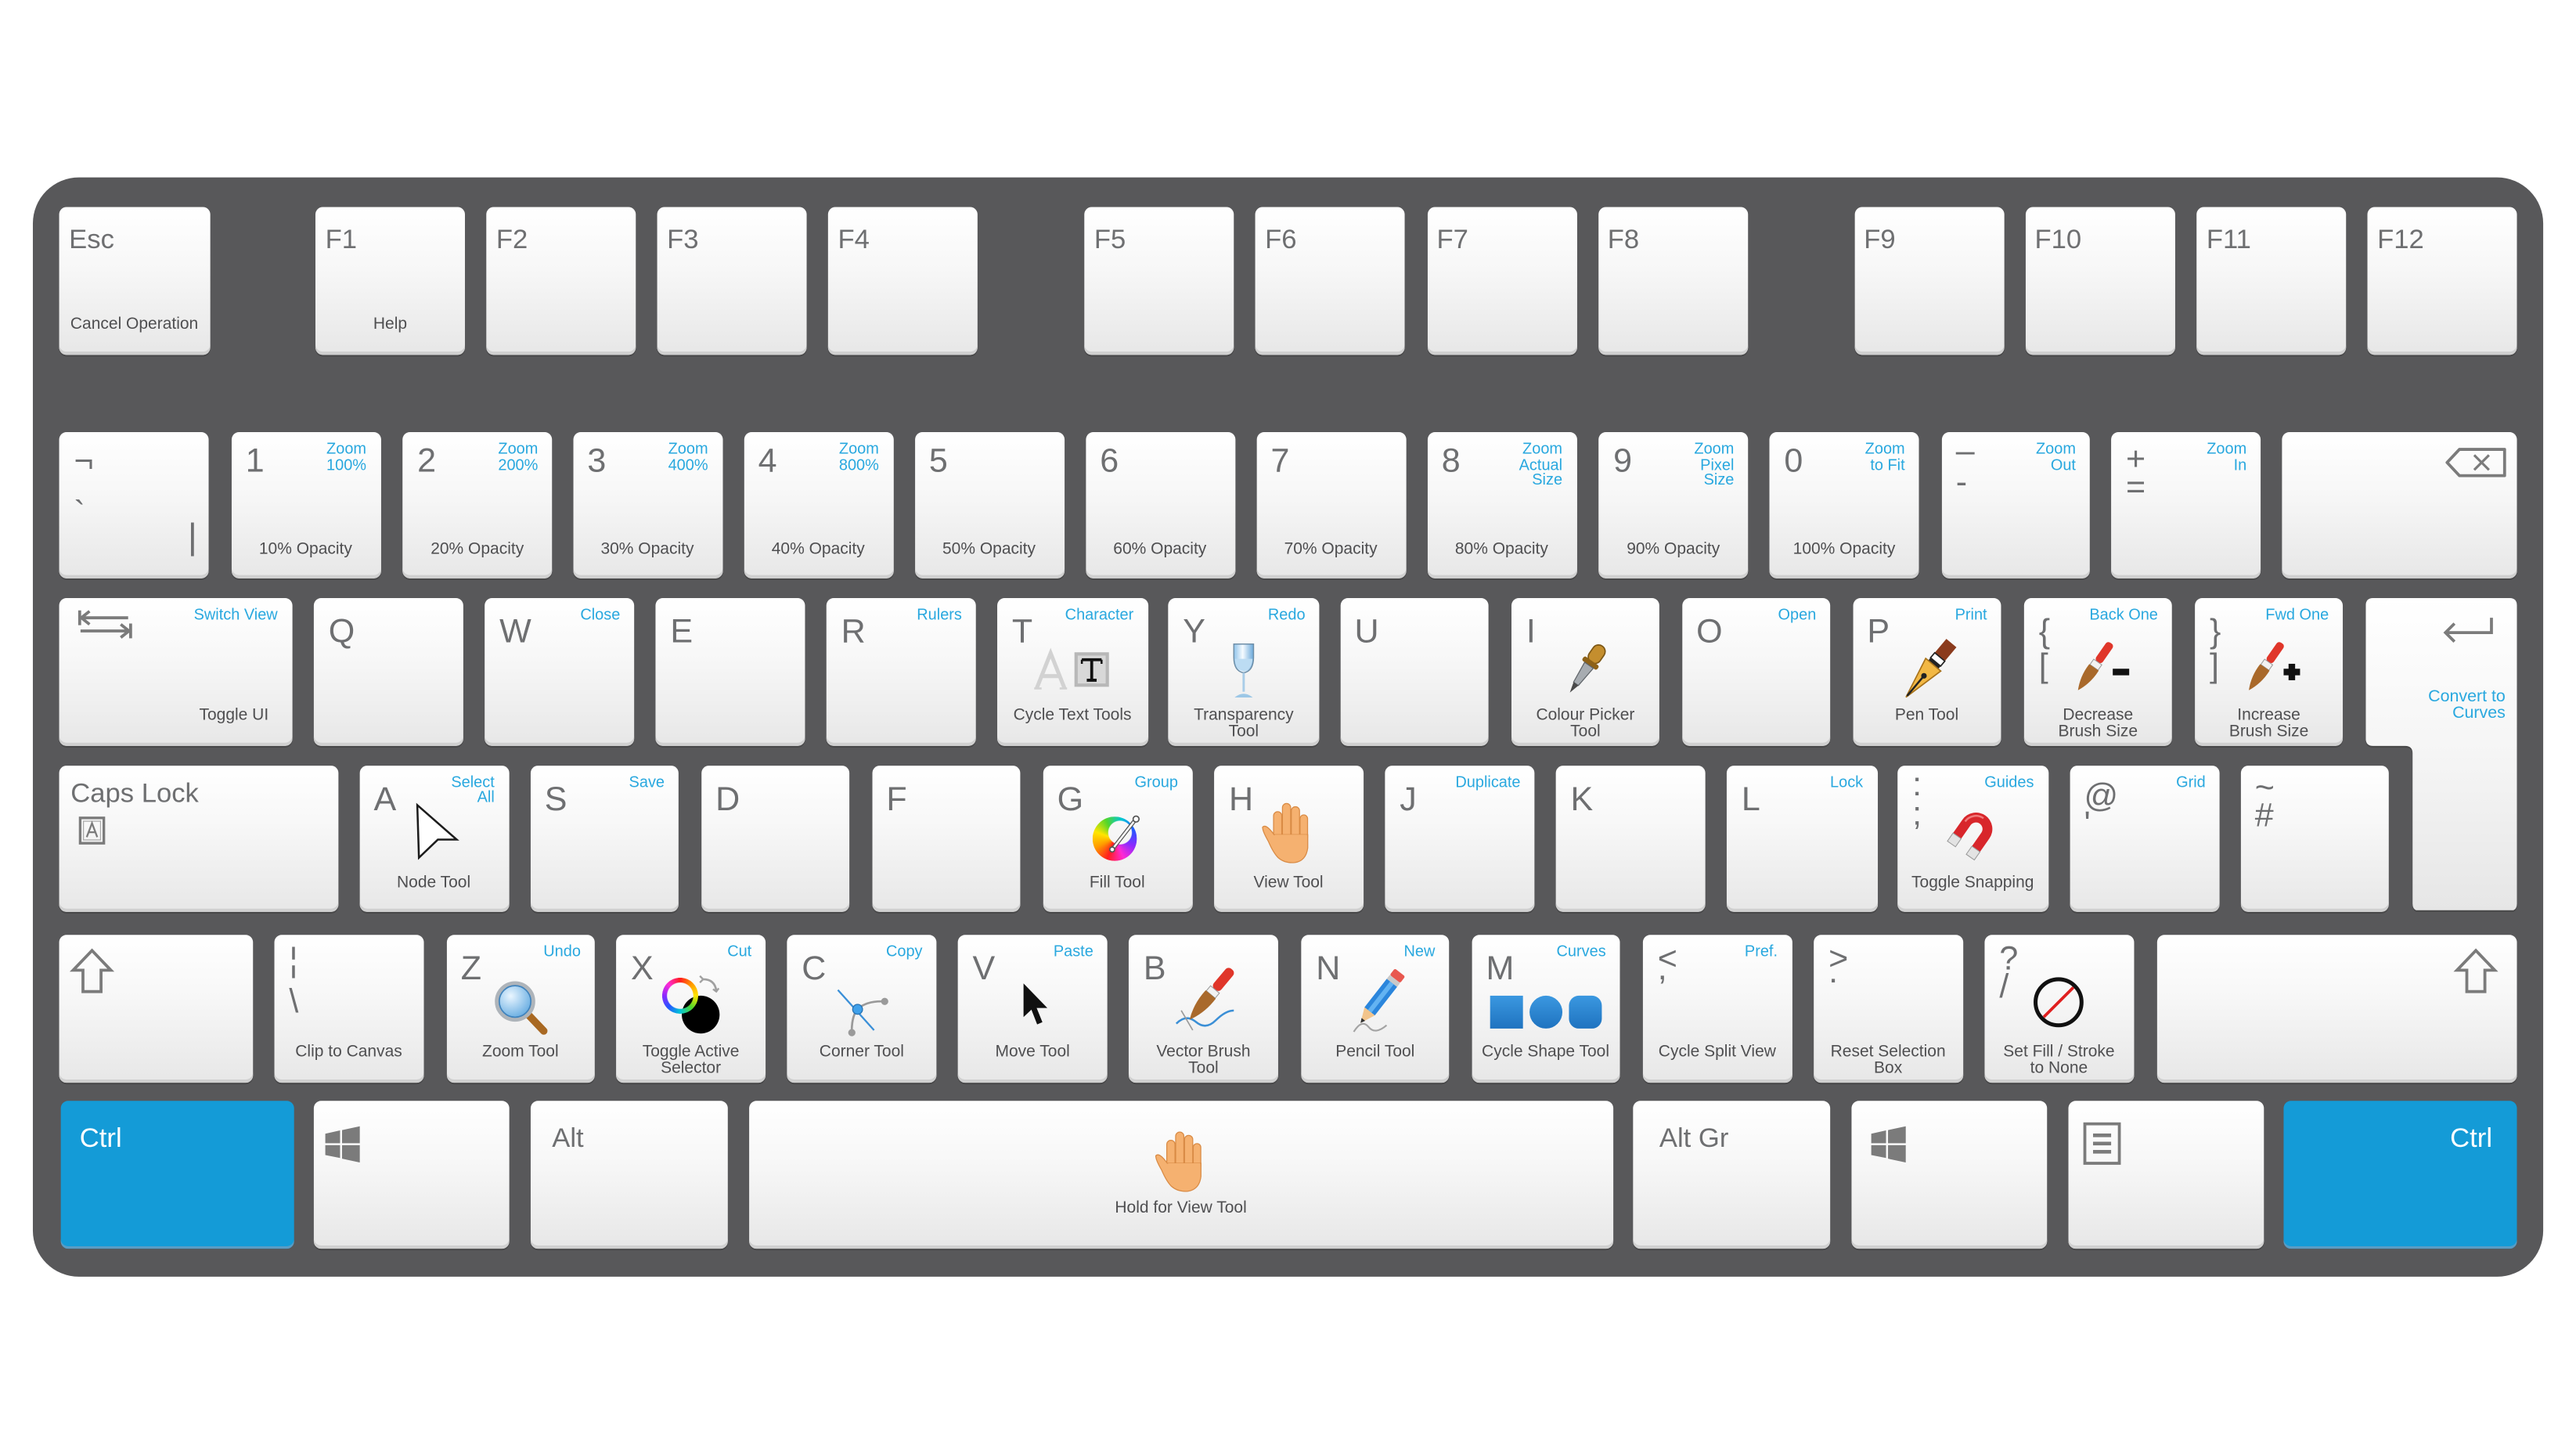  What do you see at coordinates (2015, 505) in the screenshot?
I see `key-minus: – - Zoom Out` at bounding box center [2015, 505].